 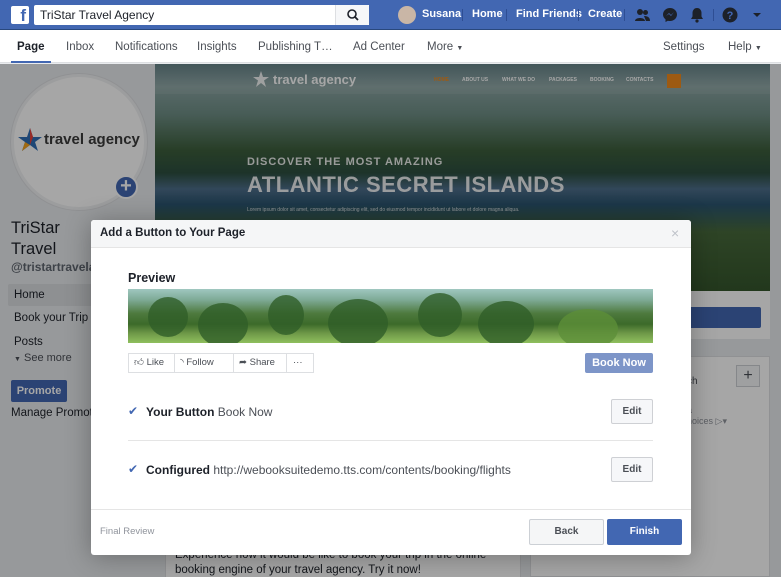 I want to click on row-value: Book Now, so click(x=245, y=412).